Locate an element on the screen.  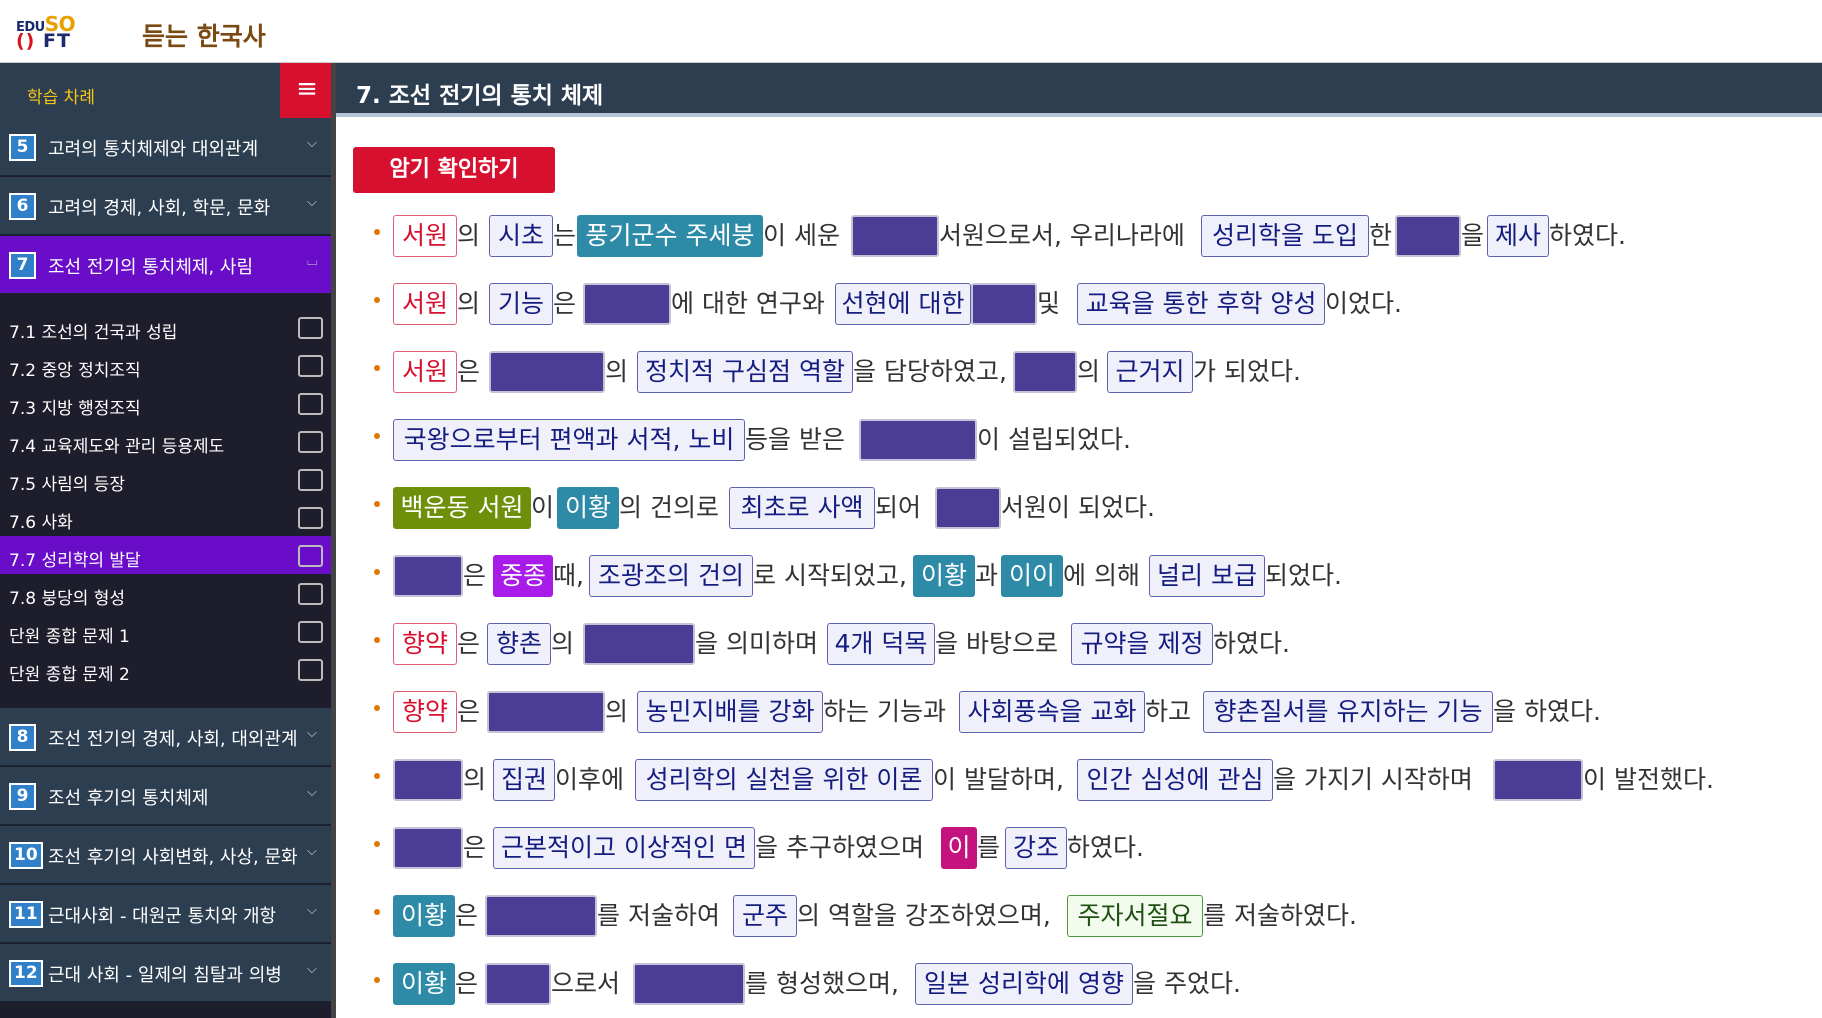
unit-title: 근대 사회 - 일제의 침탈과 의병 is located at coordinates (165, 975).